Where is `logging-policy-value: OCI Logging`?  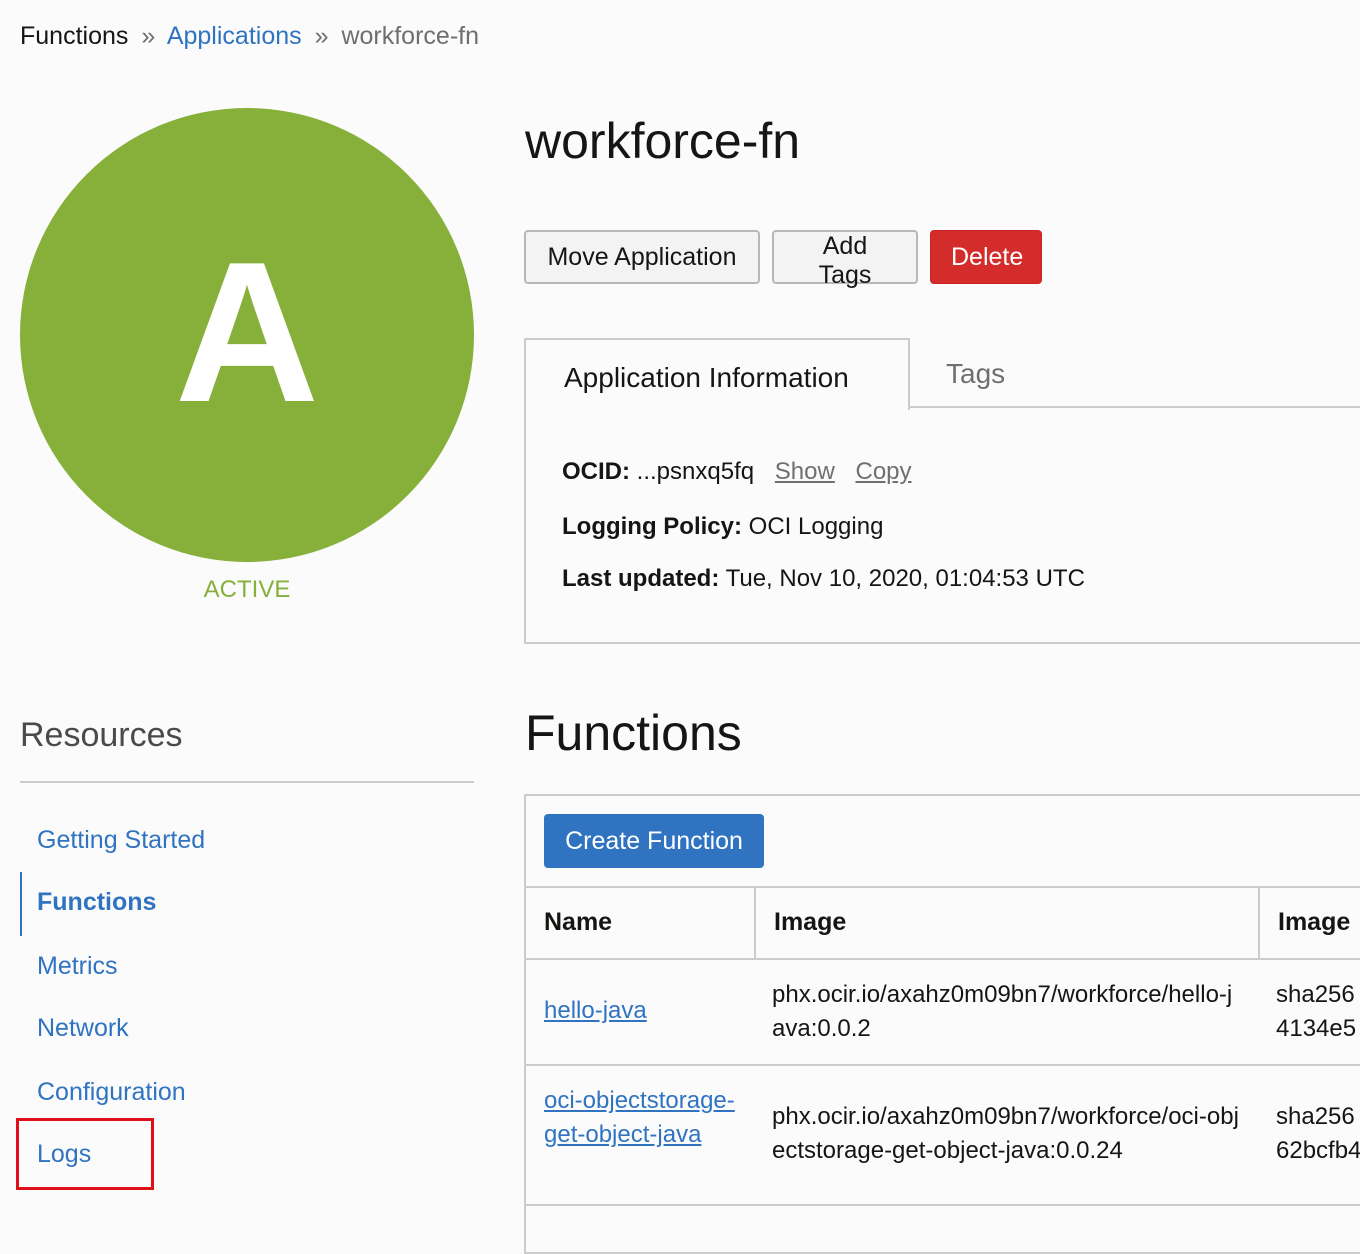
logging-policy-value: OCI Logging is located at coordinates (816, 526).